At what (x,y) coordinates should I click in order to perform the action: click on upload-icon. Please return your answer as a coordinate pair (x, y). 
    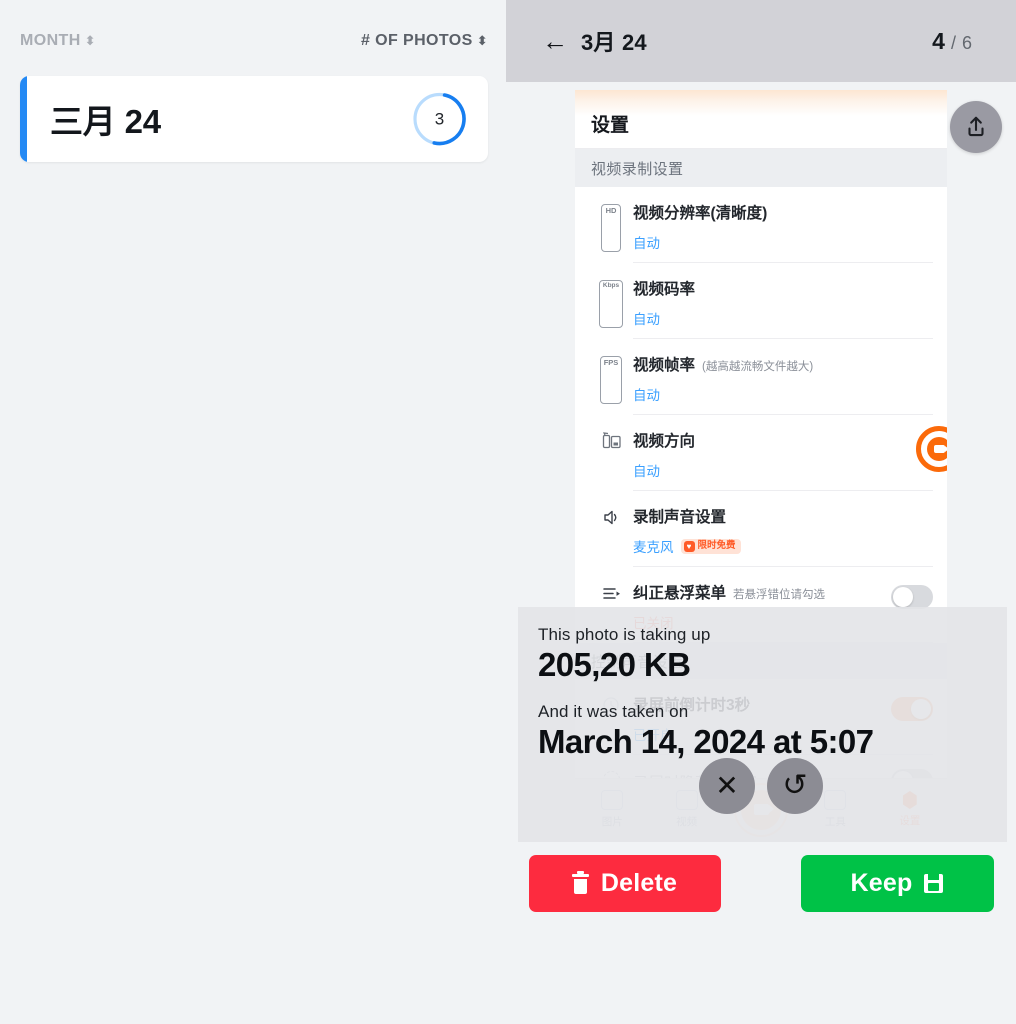
    Looking at the image, I should click on (976, 126).